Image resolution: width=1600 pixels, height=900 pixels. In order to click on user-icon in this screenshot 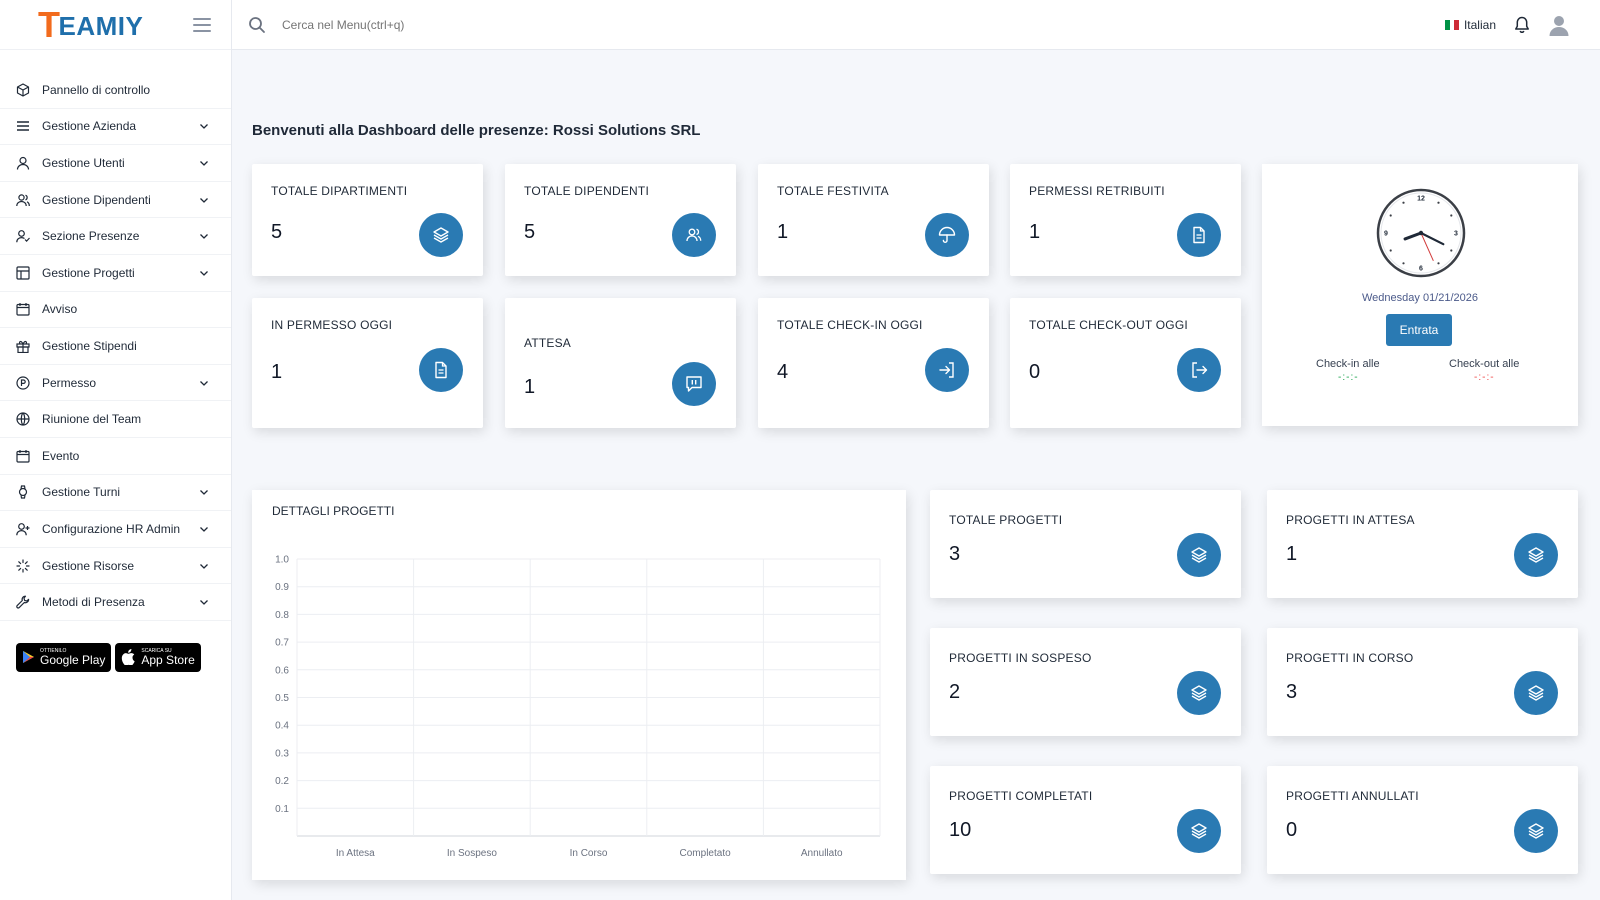, I will do `click(23, 163)`.